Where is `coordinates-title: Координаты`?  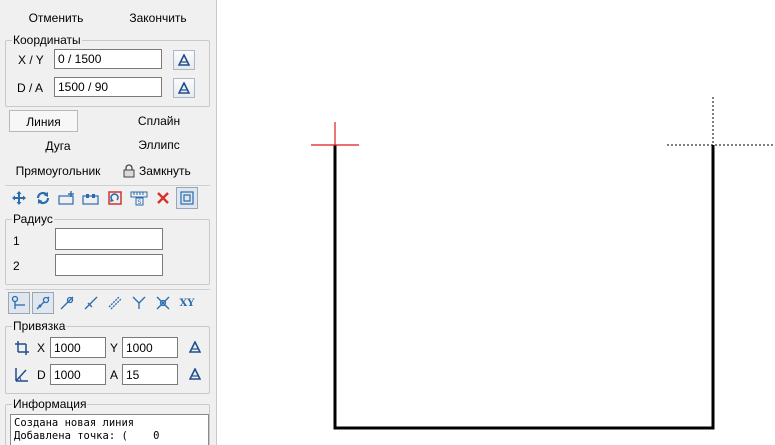
coordinates-title: Координаты is located at coordinates (47, 40).